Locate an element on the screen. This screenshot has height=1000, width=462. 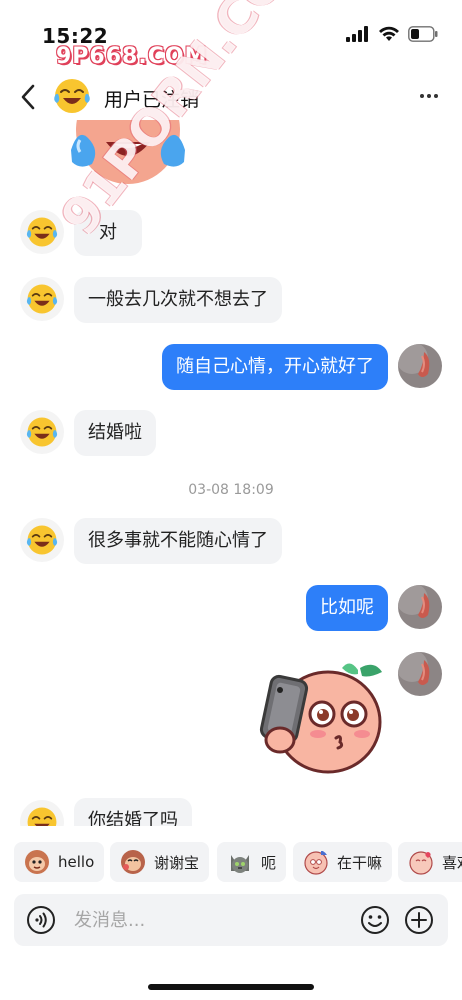
peach-face-icon is located at coordinates (316, 863).